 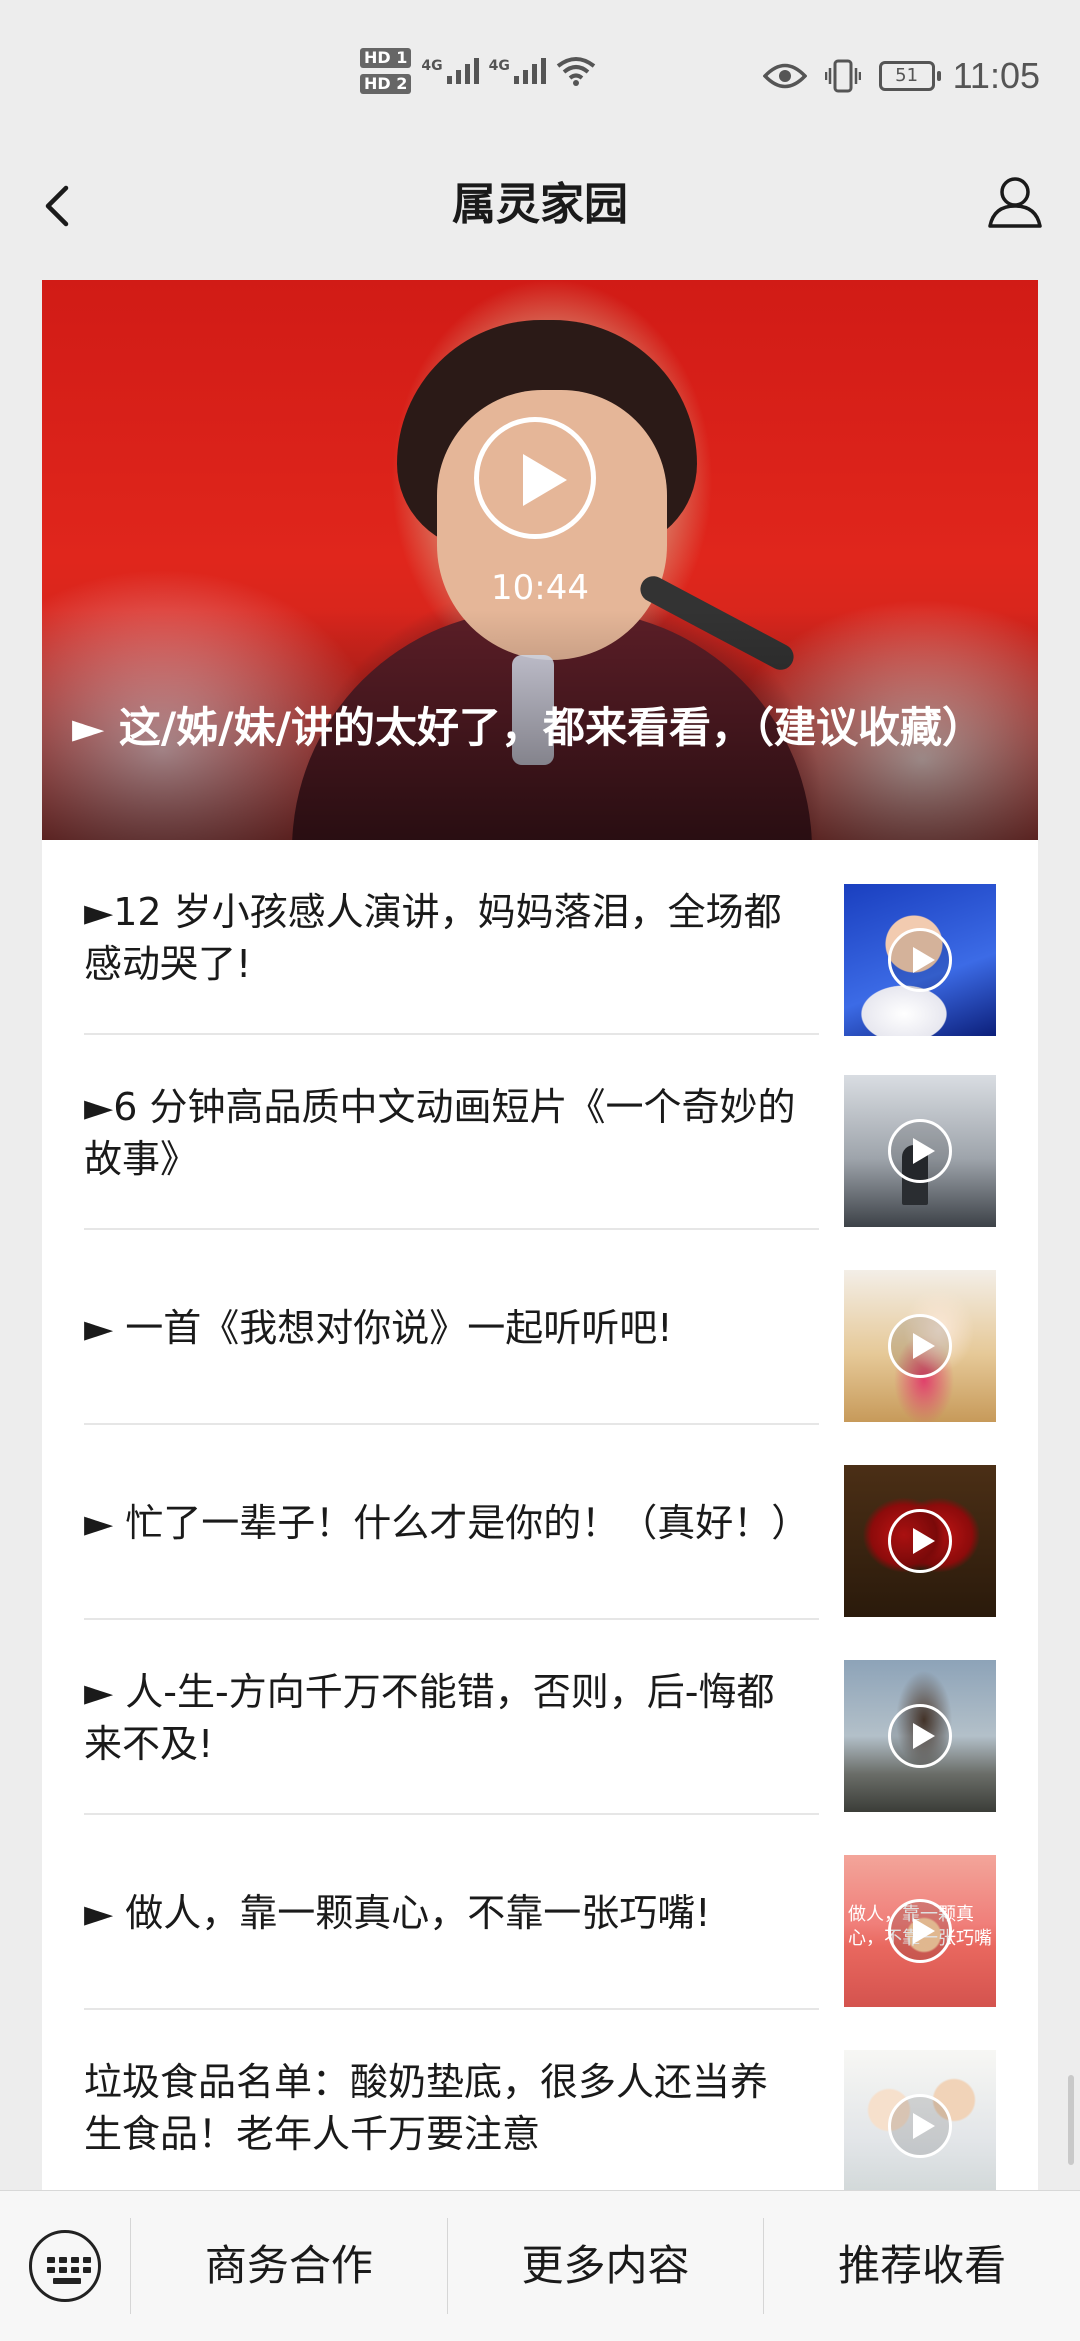 I want to click on signal-2-icon: 4G, so click(x=517, y=71).